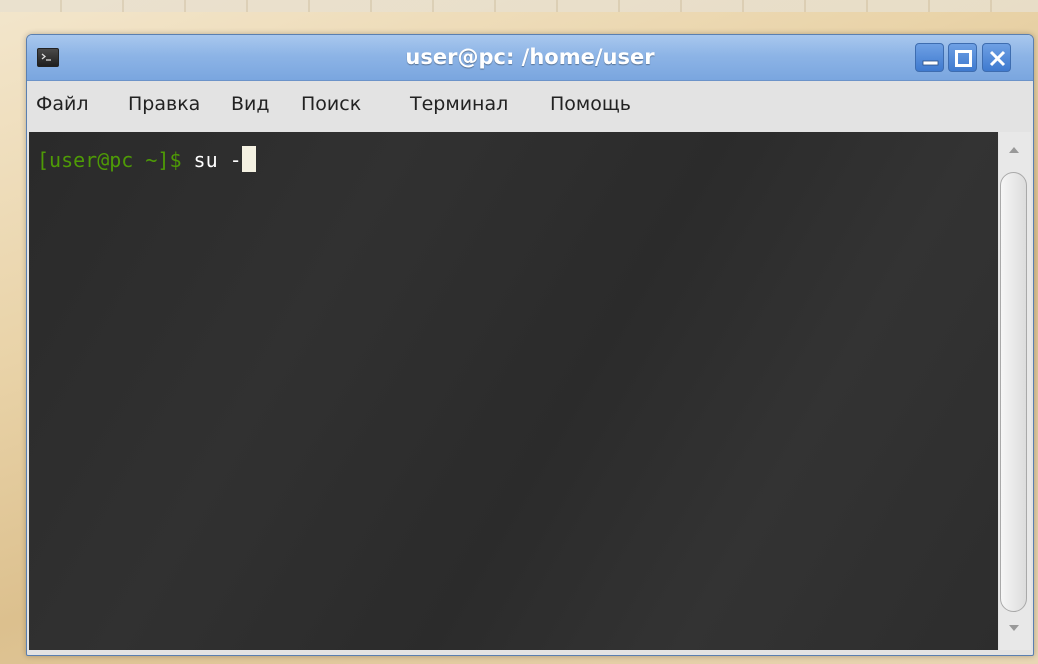 The image size is (1038, 664). I want to click on menu-search: Поиск, so click(331, 104).